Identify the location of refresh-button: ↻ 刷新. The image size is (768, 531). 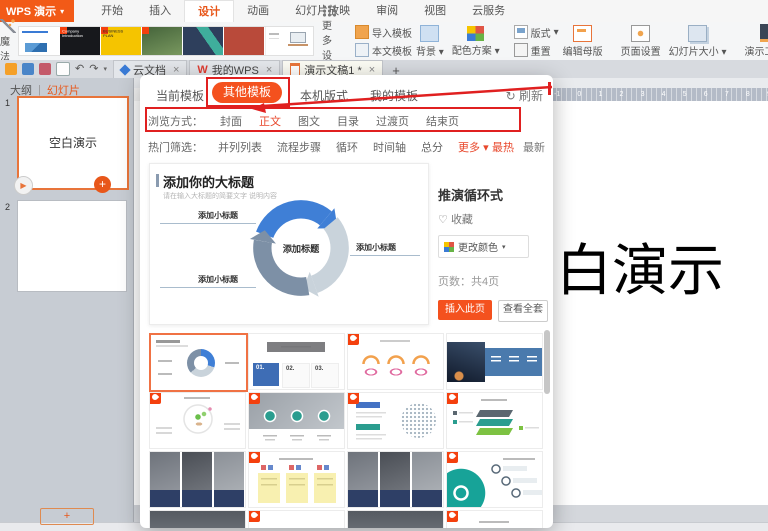
(524, 95).